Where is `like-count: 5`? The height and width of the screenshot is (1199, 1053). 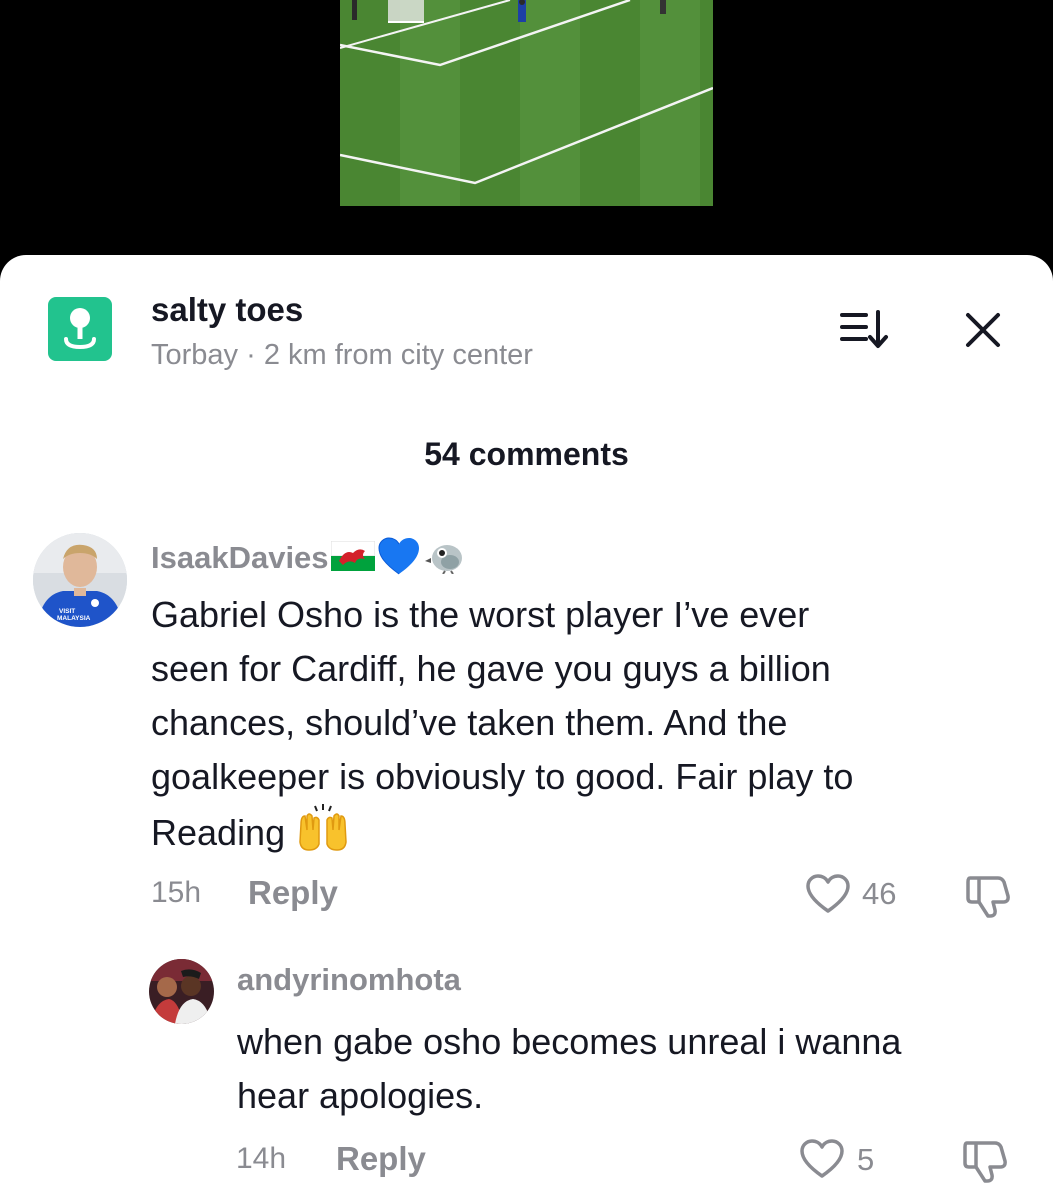
like-count: 5 is located at coordinates (866, 1159).